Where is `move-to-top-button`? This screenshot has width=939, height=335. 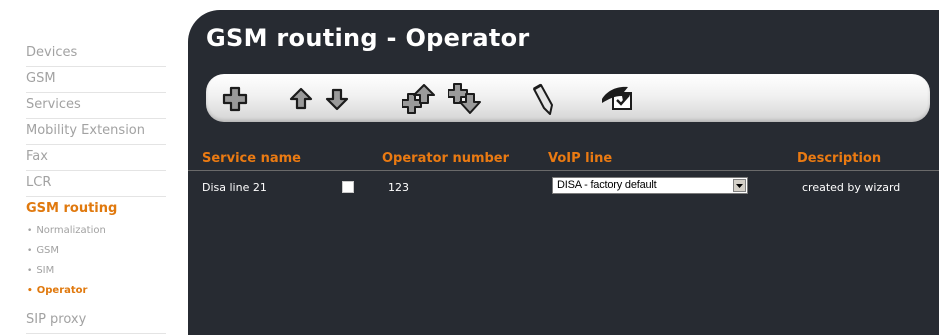
move-to-top-button is located at coordinates (419, 99).